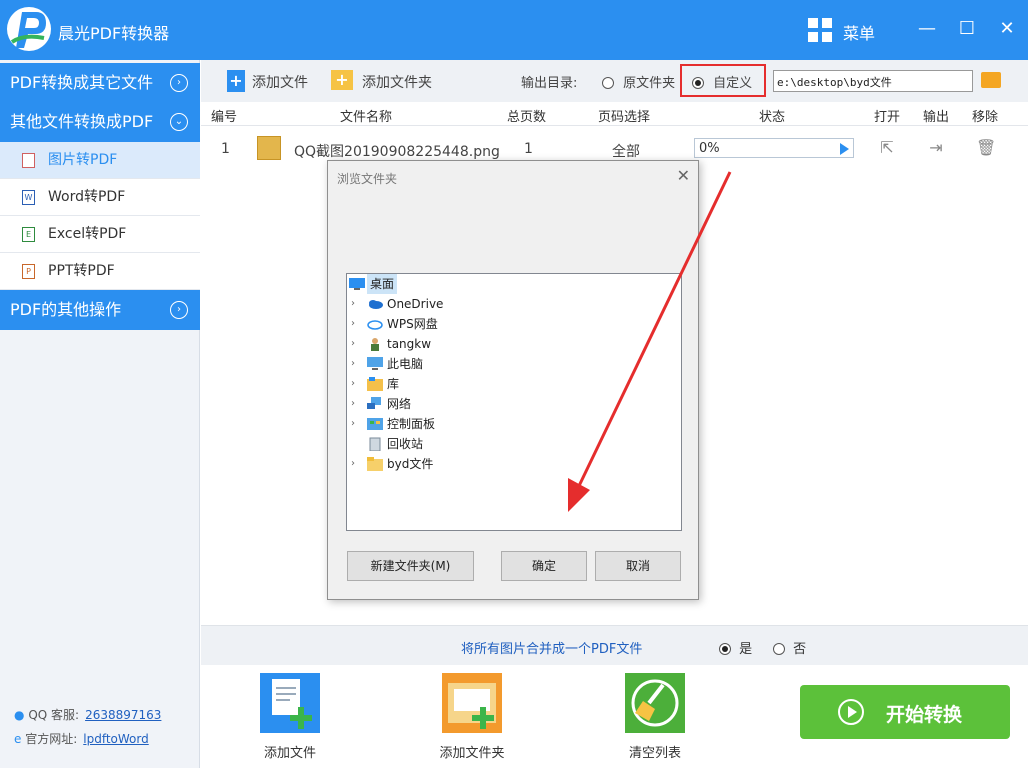  I want to click on radio-merge-no, so click(779, 649).